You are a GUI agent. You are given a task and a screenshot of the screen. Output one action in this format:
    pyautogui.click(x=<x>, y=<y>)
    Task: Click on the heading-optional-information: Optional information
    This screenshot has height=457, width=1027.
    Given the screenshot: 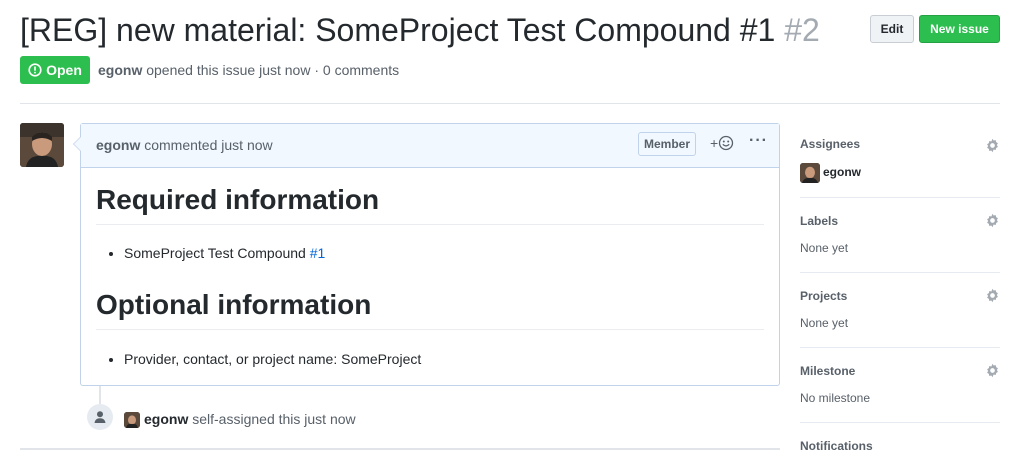 What is the action you would take?
    pyautogui.click(x=430, y=308)
    